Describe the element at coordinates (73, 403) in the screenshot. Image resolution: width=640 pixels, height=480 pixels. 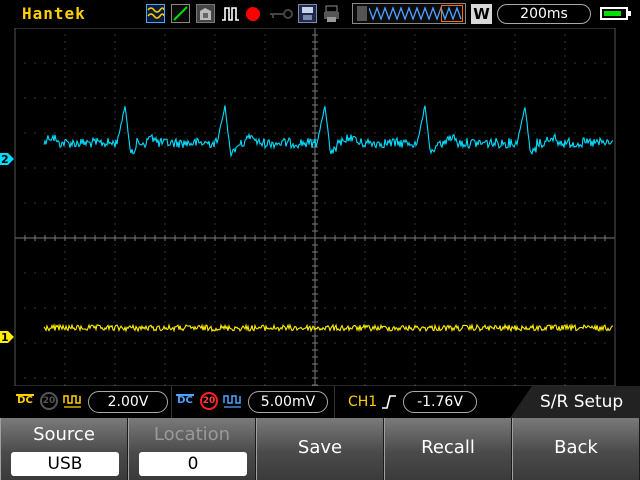
I see `ch1-invert-icon` at that location.